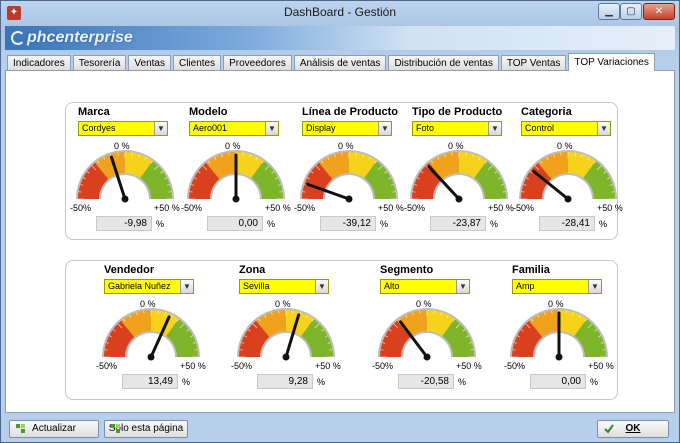 This screenshot has width=680, height=443. I want to click on maximize-button: ▢, so click(631, 11).